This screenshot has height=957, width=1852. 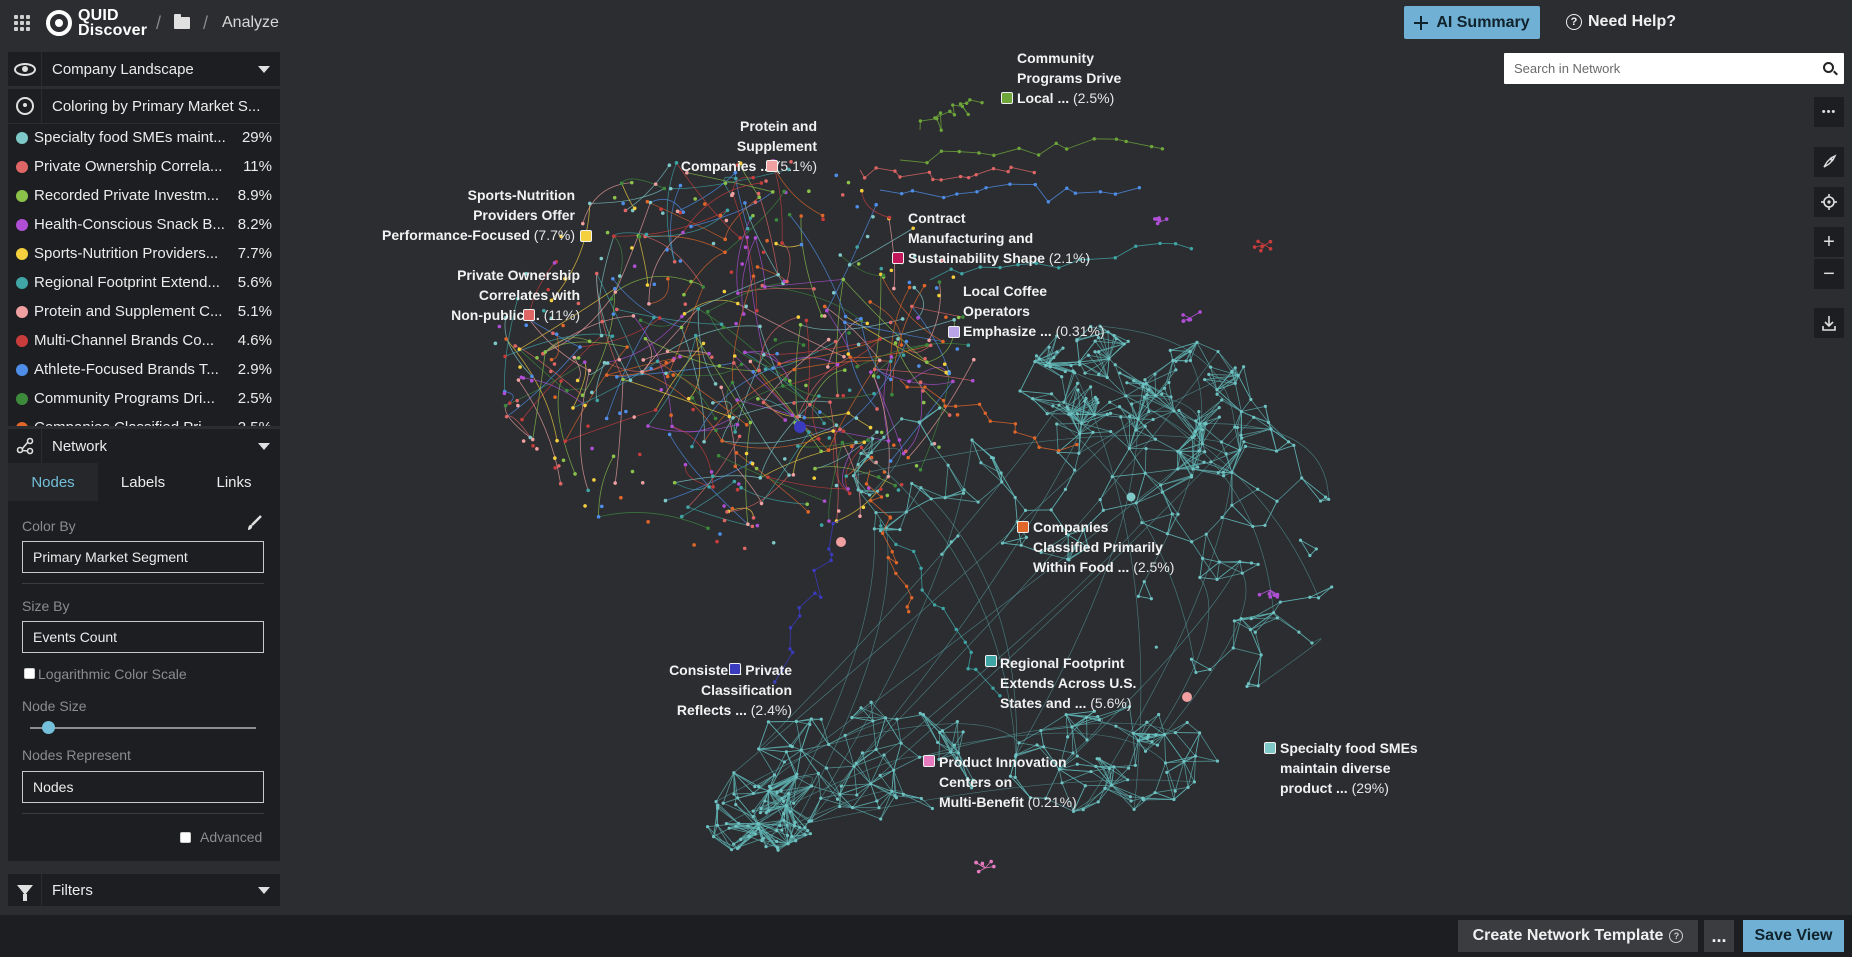 I want to click on network-icon, so click(x=24, y=446).